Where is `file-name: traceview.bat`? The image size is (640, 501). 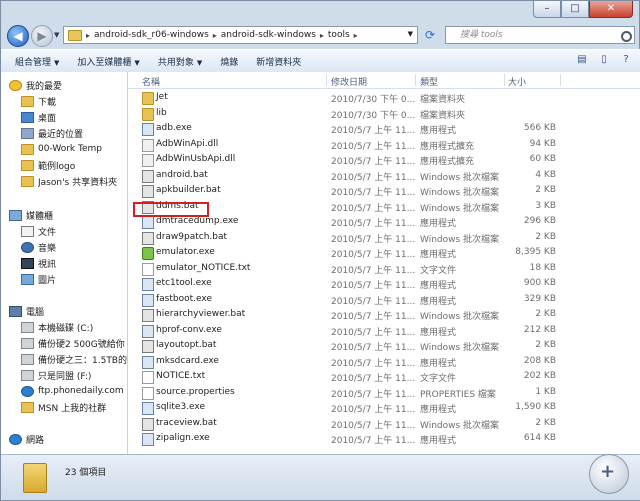 file-name: traceview.bat is located at coordinates (186, 422).